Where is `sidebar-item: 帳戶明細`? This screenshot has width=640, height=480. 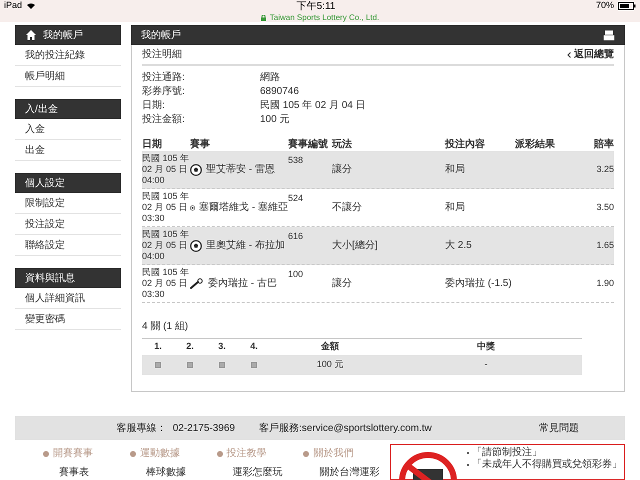
sidebar-item: 帳戶明細 is located at coordinates (68, 76).